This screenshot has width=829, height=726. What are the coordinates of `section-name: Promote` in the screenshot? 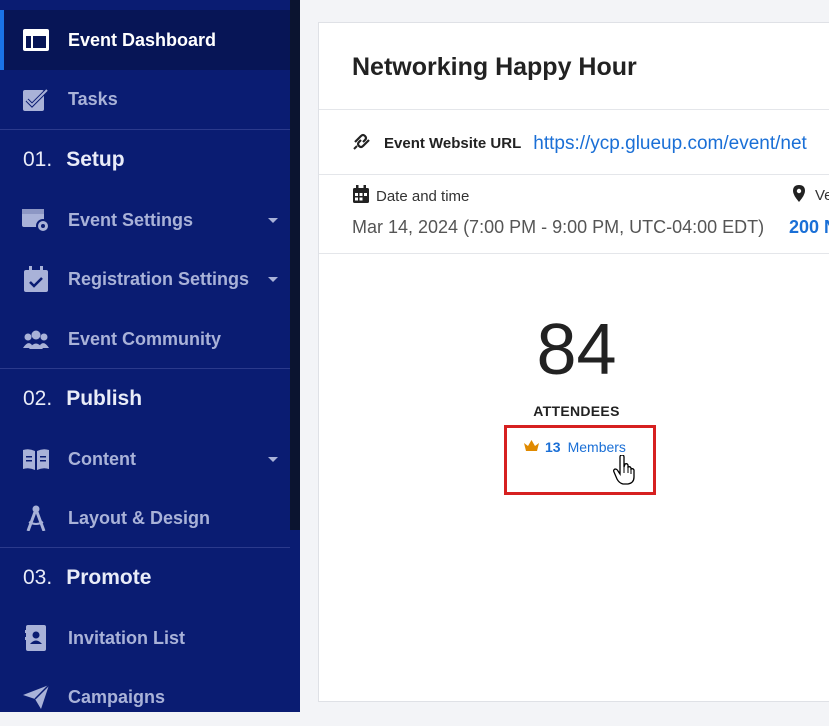 It's located at (109, 577).